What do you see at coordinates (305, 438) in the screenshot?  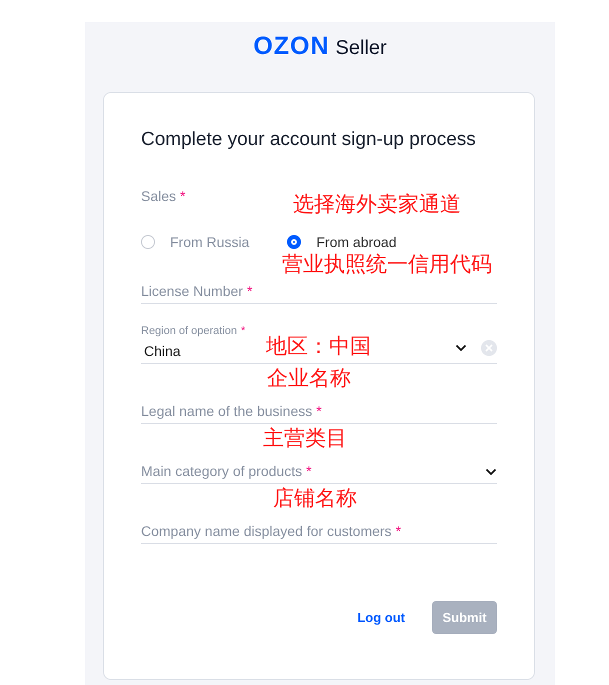 I see `annotation-text: 主营类目` at bounding box center [305, 438].